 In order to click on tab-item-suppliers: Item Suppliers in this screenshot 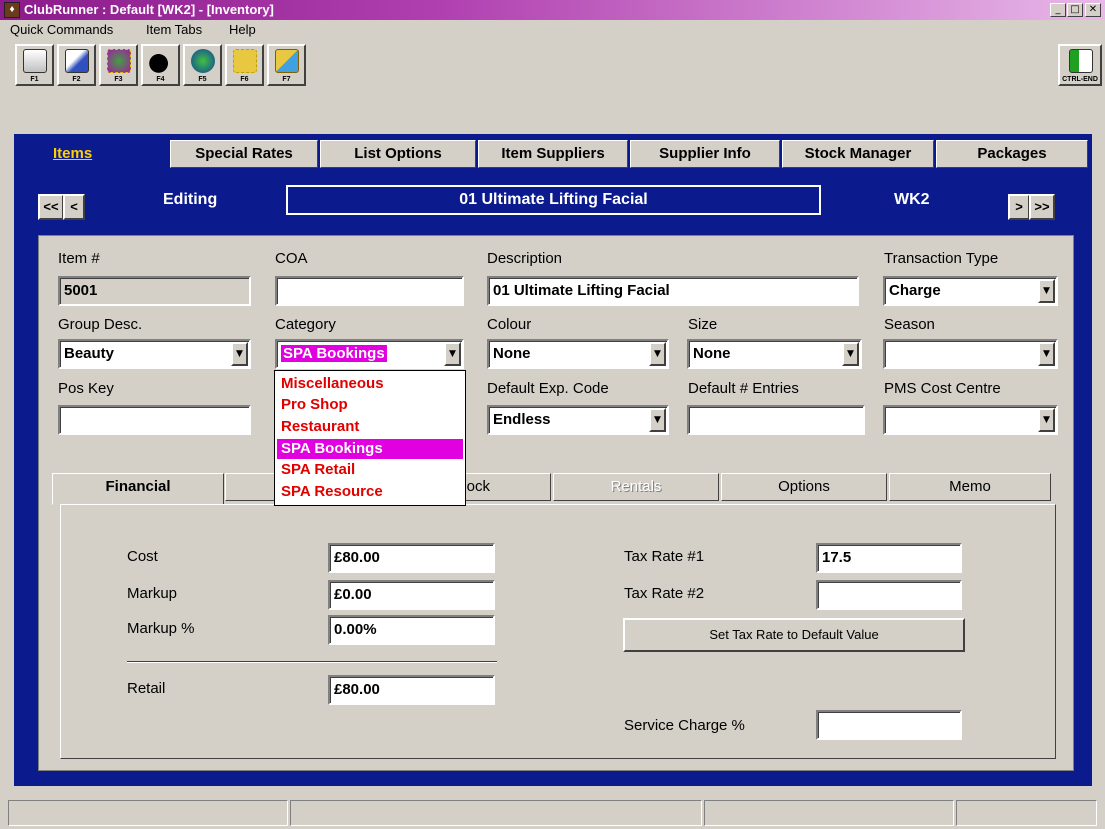, I will do `click(553, 154)`.